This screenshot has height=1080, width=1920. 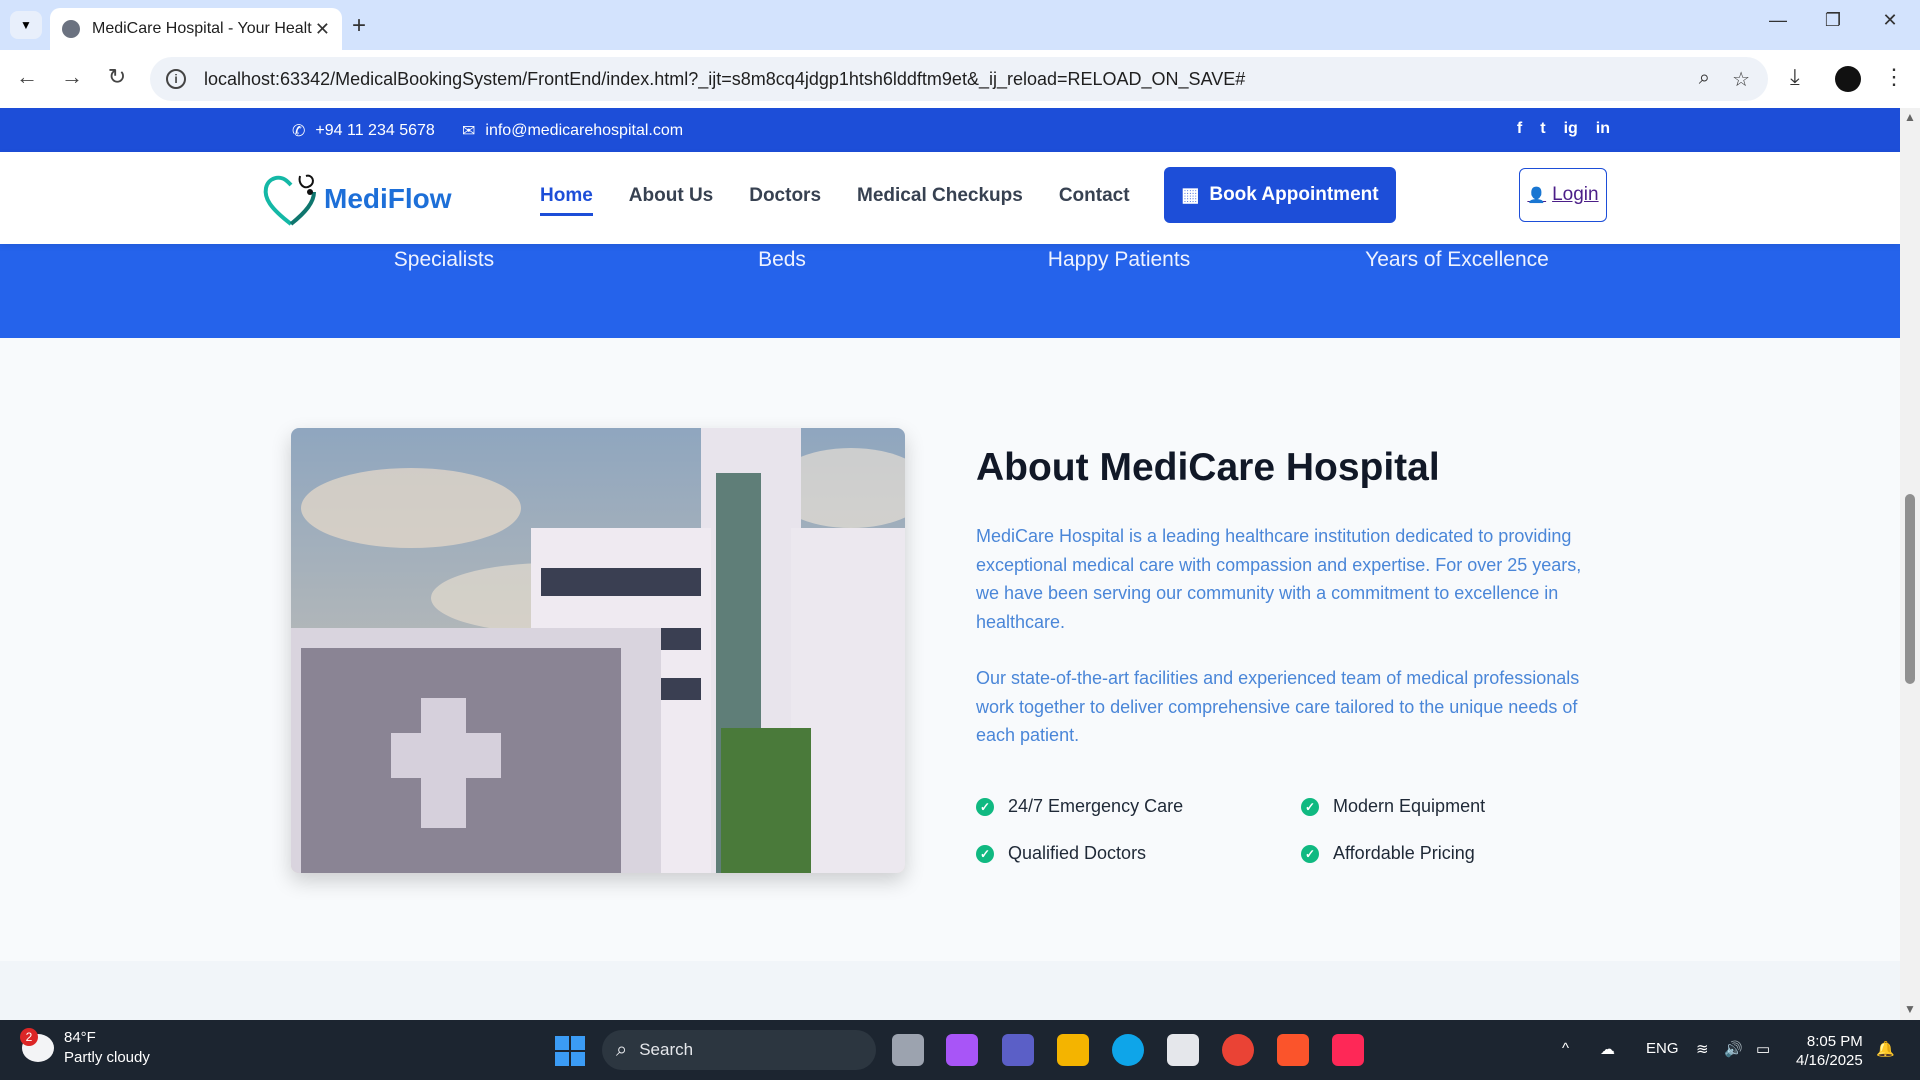 I want to click on twitter-icon: t, so click(x=1542, y=129).